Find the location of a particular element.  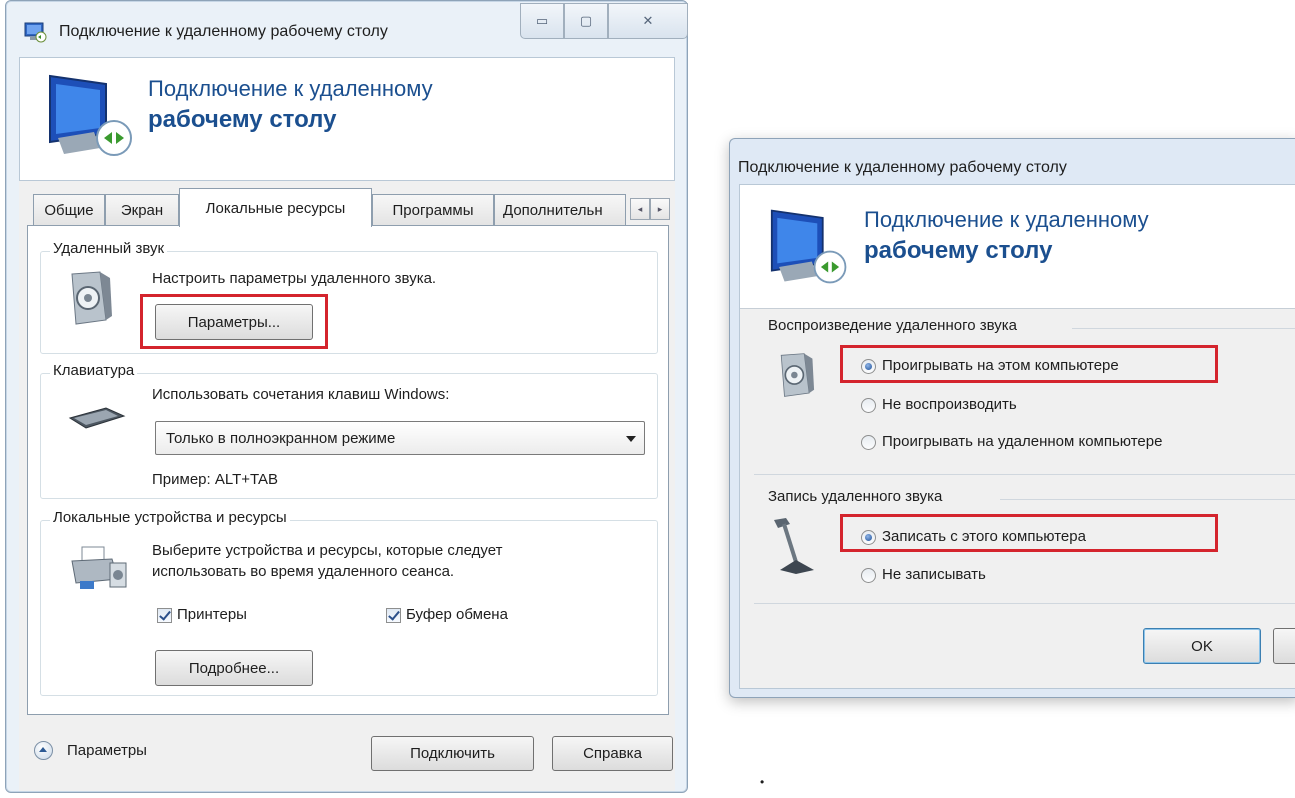

keyboard-mode-select: Только в полноэкранном режиме is located at coordinates (400, 438).